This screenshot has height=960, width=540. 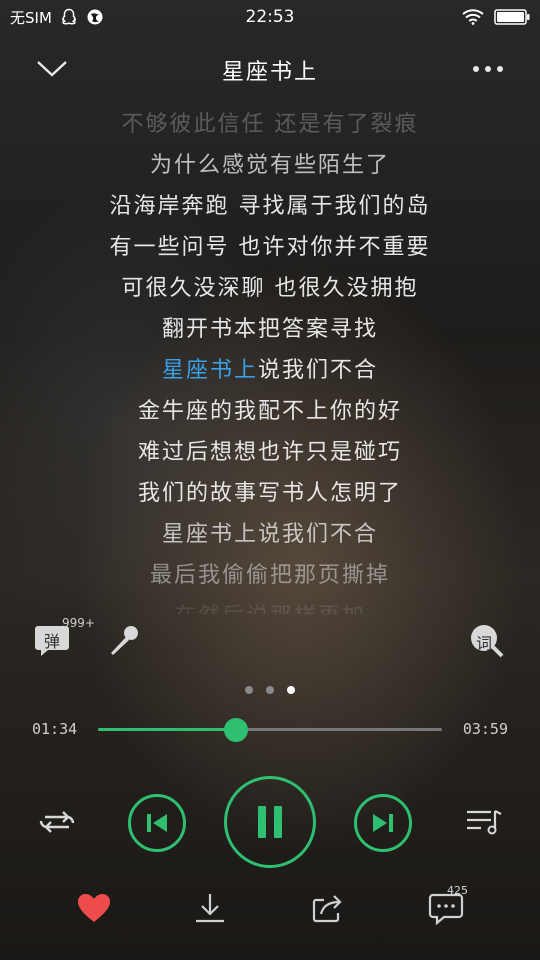 I want to click on lyric-line: 在然后说那样再加, so click(x=270, y=605).